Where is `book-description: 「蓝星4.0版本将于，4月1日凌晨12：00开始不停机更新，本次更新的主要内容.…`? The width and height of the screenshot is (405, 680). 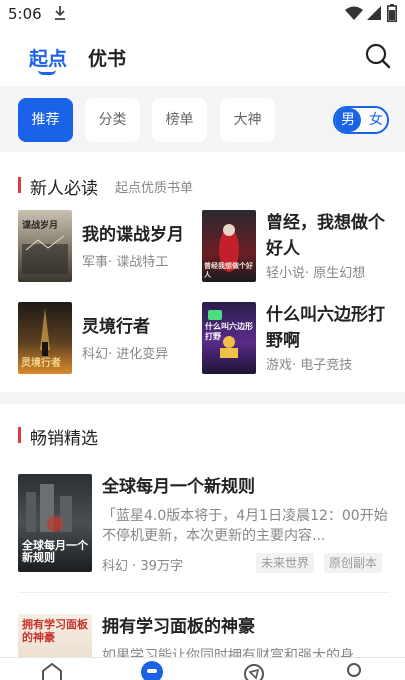 book-description: 「蓝星4.0版本将于，4月1日凌晨12：00开始不停机更新，本次更新的主要内容.… is located at coordinates (245, 526).